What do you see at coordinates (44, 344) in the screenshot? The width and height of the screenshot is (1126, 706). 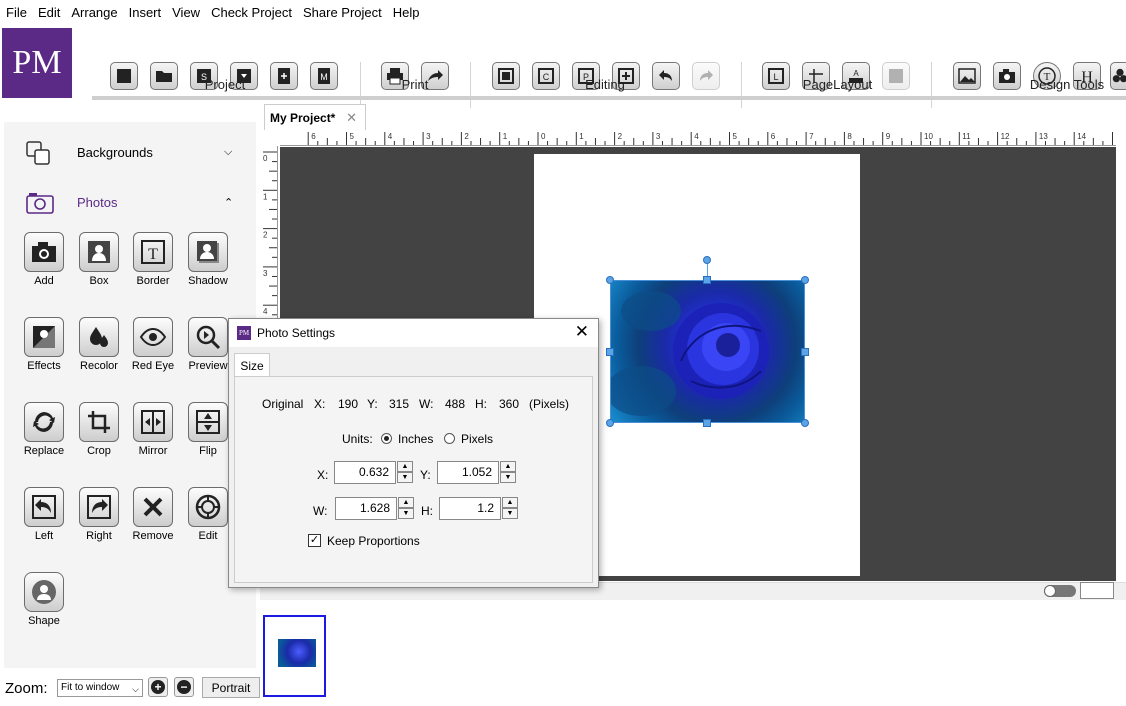 I see `photo-effects-button: Effects` at bounding box center [44, 344].